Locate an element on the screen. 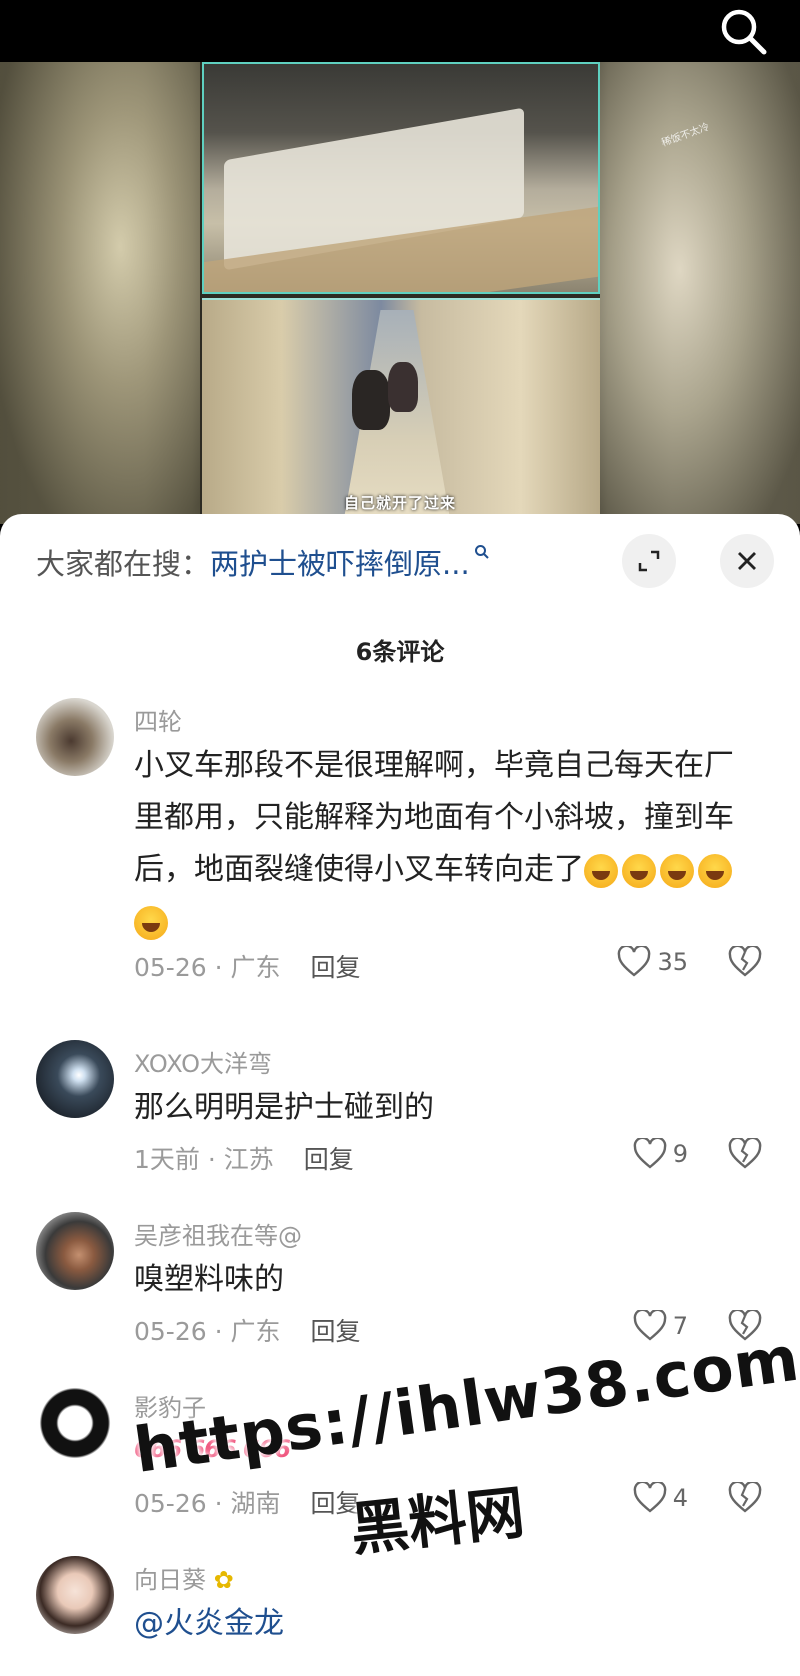 This screenshot has height=1676, width=800. cctv-frame-top is located at coordinates (401, 178).